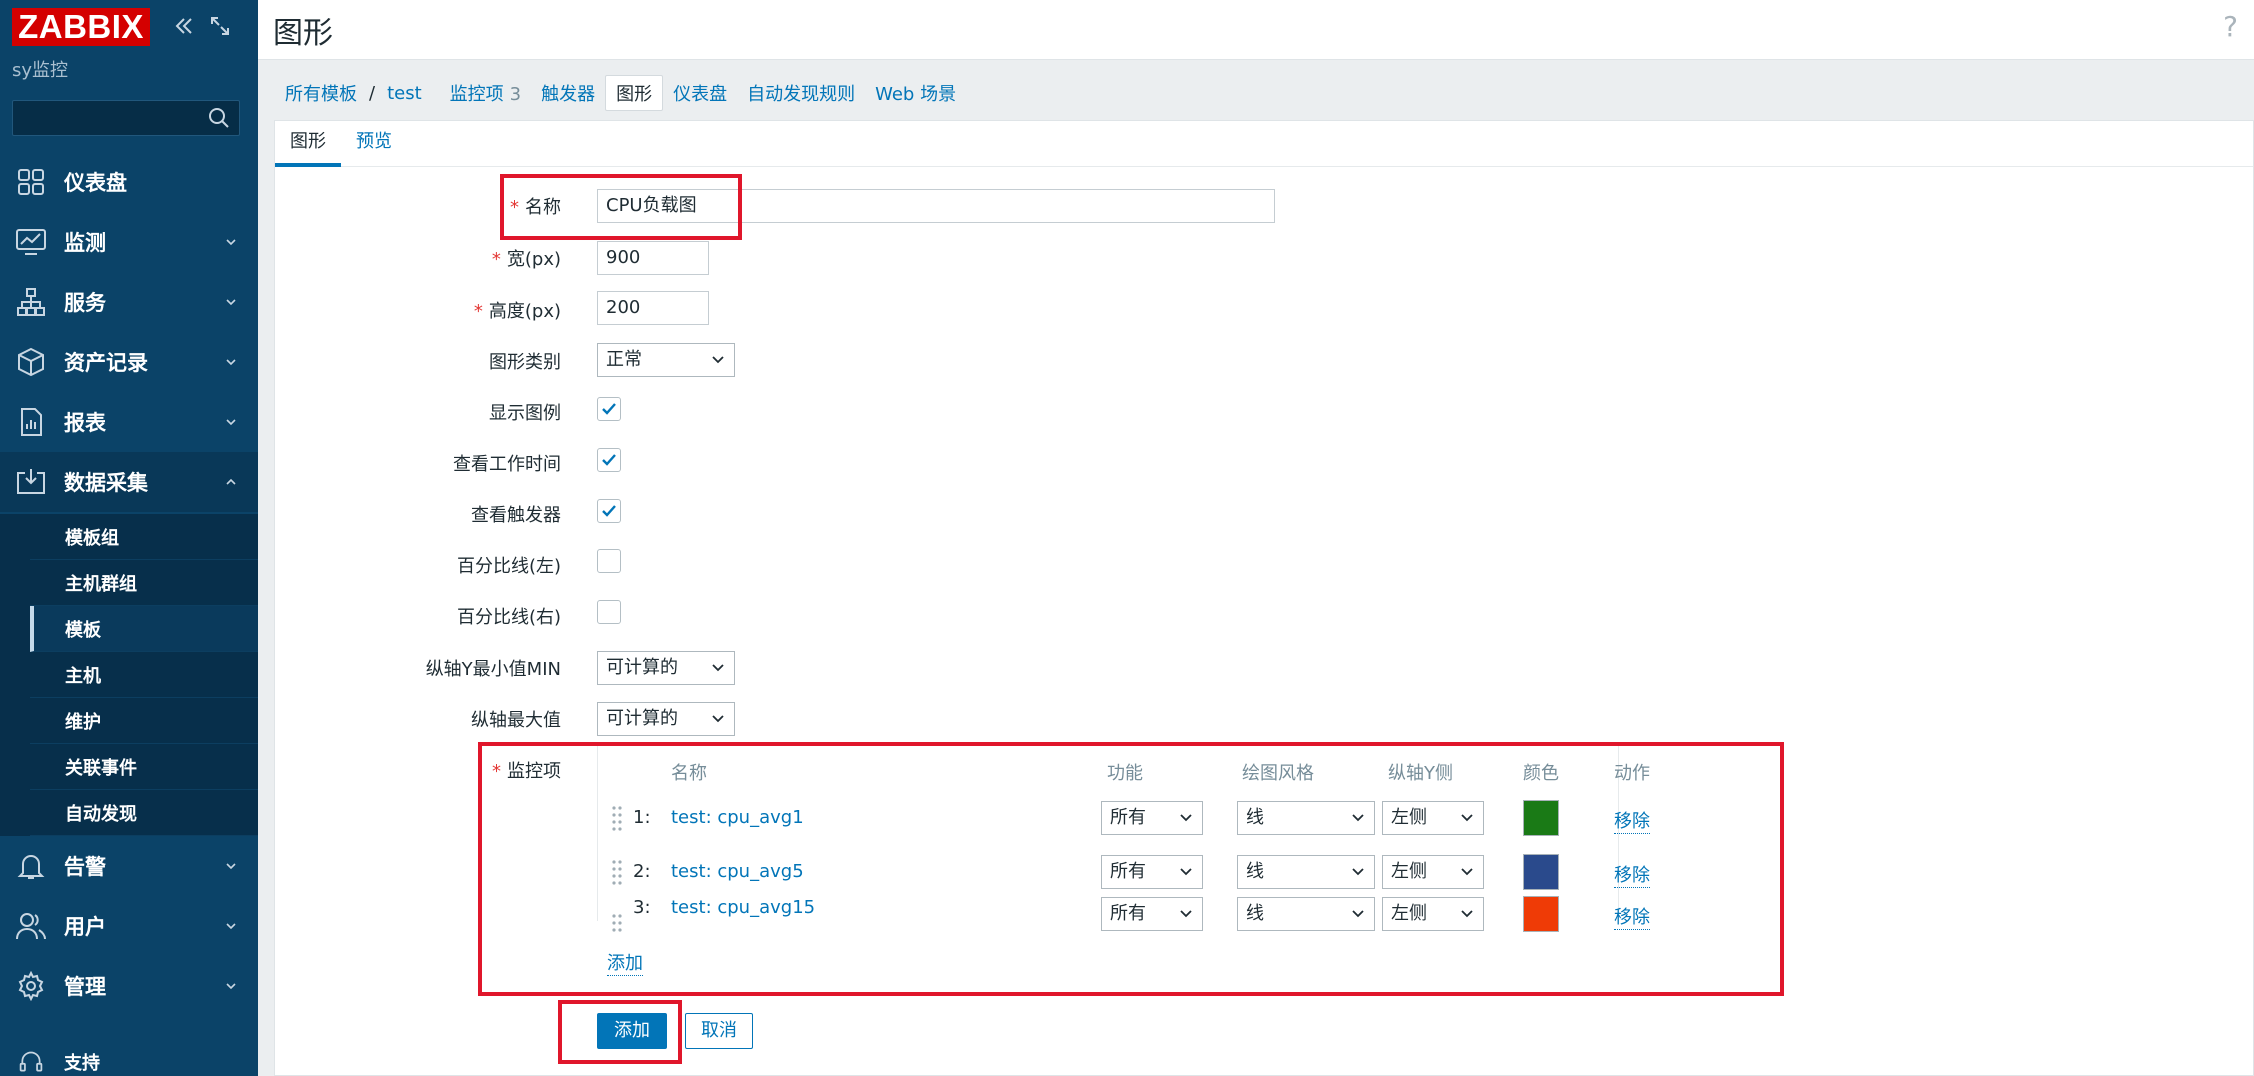 The image size is (2254, 1076). What do you see at coordinates (129, 1055) in the screenshot?
I see `nav-support: 支持` at bounding box center [129, 1055].